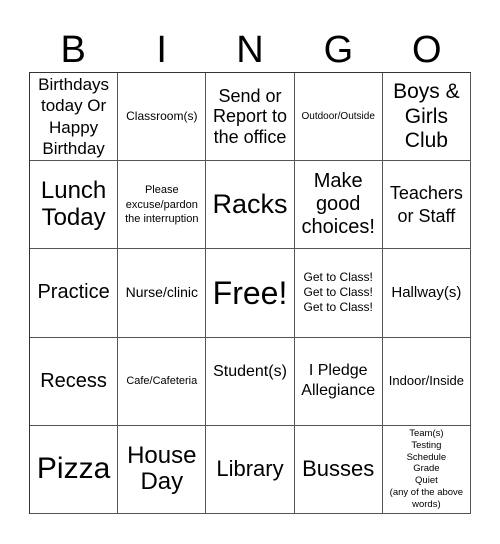 The image size is (500, 544). Describe the element at coordinates (162, 381) in the screenshot. I see `bingo-cell: Cafe/Cafeteria` at that location.